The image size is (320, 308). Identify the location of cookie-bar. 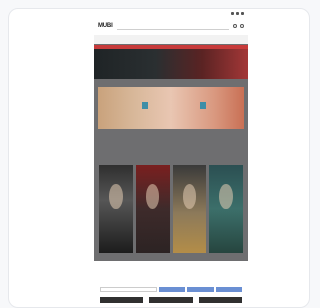
(171, 289).